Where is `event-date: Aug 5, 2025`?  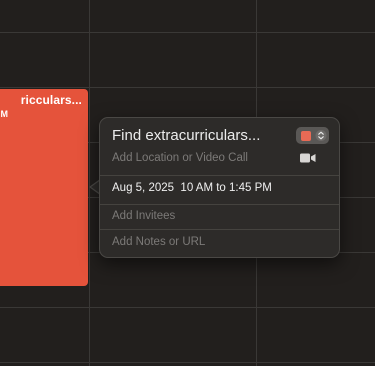 event-date: Aug 5, 2025 is located at coordinates (143, 188).